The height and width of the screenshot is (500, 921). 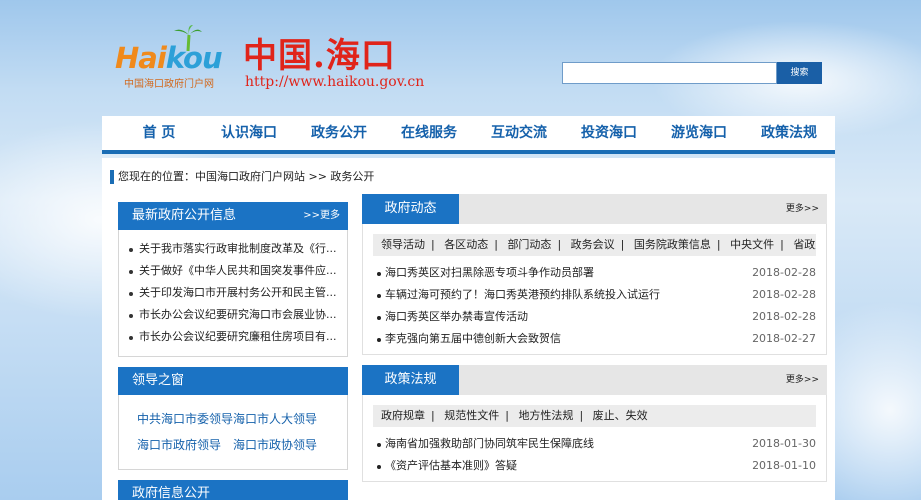 I want to click on tab-government-meetings: 政务会议, so click(x=593, y=244).